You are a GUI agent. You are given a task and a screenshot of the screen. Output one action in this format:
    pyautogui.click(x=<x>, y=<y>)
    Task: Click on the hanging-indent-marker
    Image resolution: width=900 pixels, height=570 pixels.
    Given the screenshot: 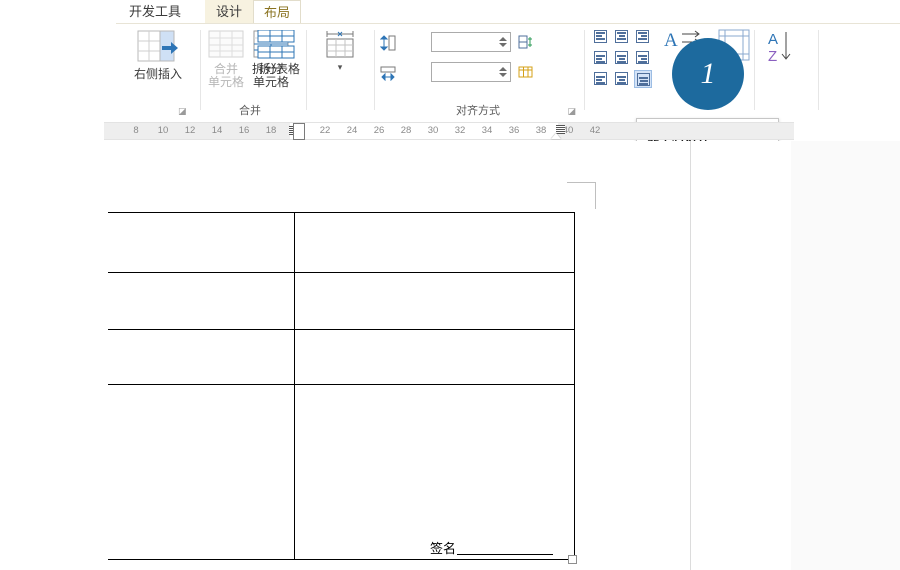 What is the action you would take?
    pyautogui.click(x=299, y=135)
    